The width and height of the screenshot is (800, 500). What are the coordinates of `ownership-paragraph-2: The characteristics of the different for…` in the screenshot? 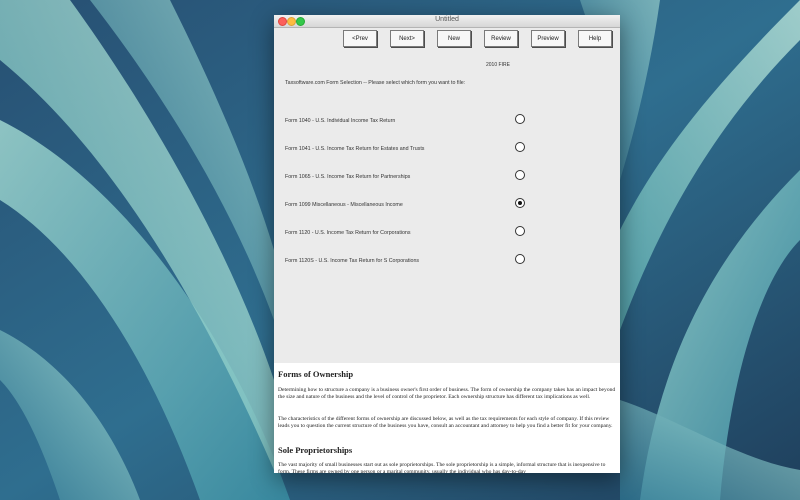 It's located at (445, 423).